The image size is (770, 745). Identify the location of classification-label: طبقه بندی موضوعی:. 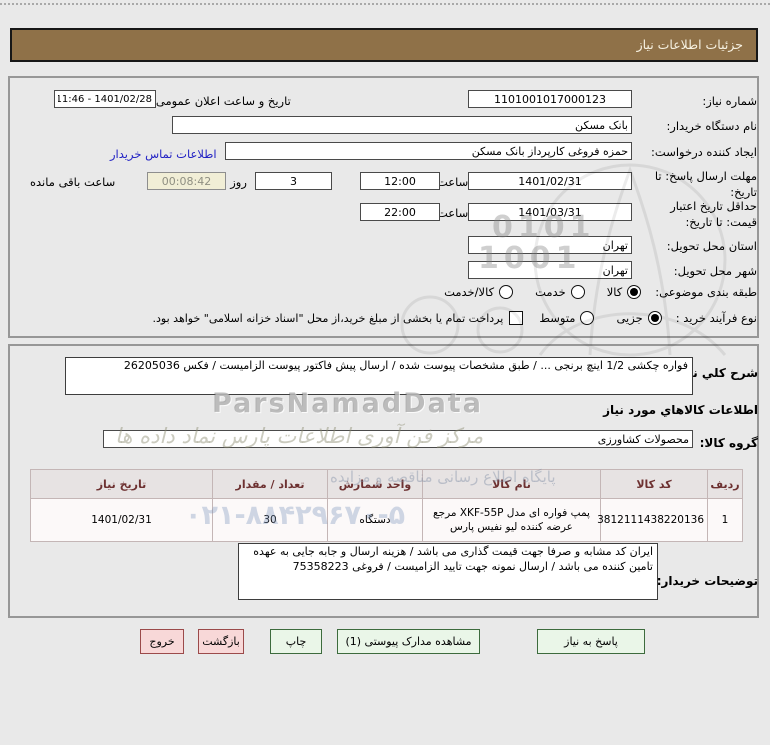
(706, 292).